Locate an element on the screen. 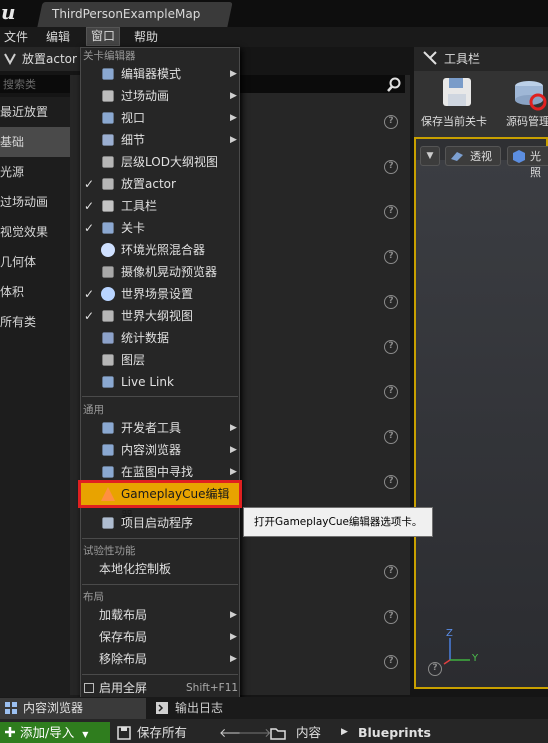  tab-output-log: 输出日志 is located at coordinates (199, 708).